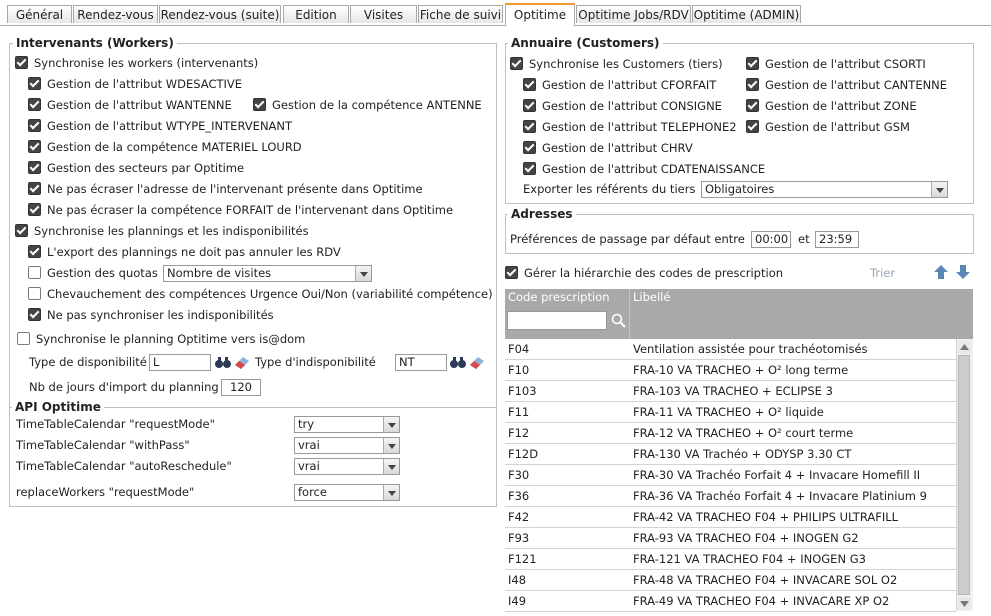  Describe the element at coordinates (21, 230) in the screenshot. I see `sync-plannings-checkbox` at that location.